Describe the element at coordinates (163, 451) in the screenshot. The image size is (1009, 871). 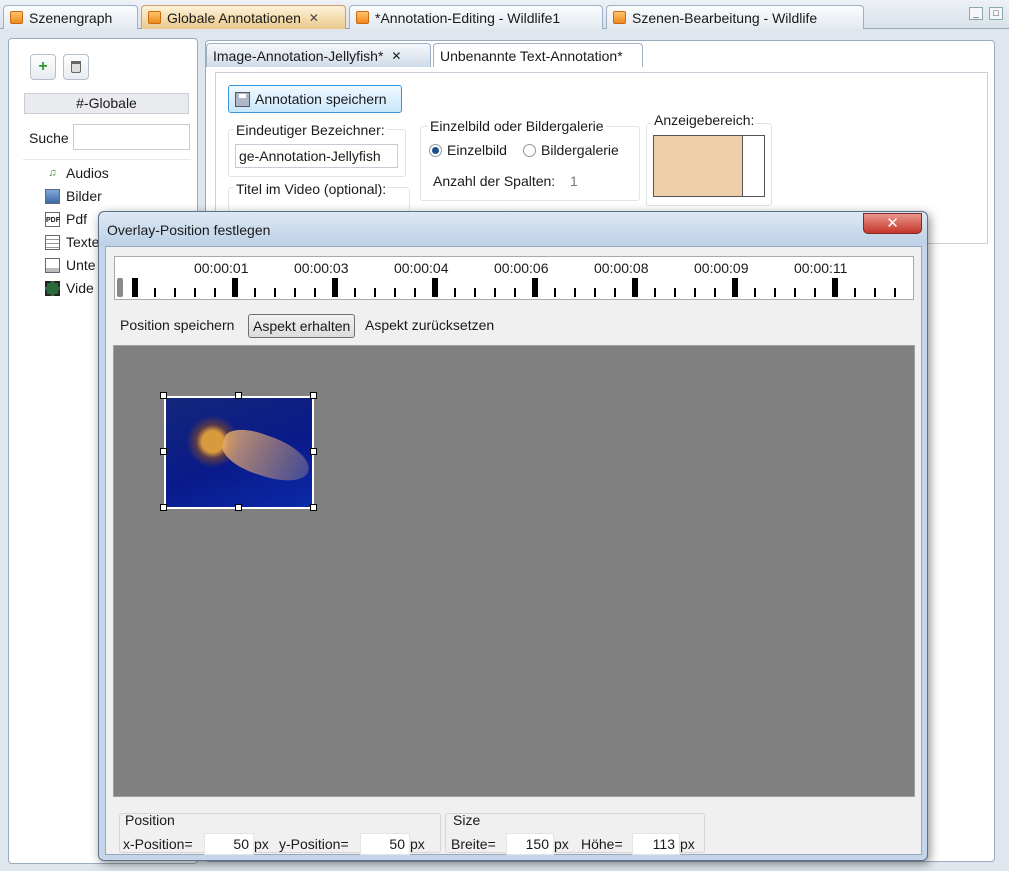
I see `resize-handle-left` at that location.